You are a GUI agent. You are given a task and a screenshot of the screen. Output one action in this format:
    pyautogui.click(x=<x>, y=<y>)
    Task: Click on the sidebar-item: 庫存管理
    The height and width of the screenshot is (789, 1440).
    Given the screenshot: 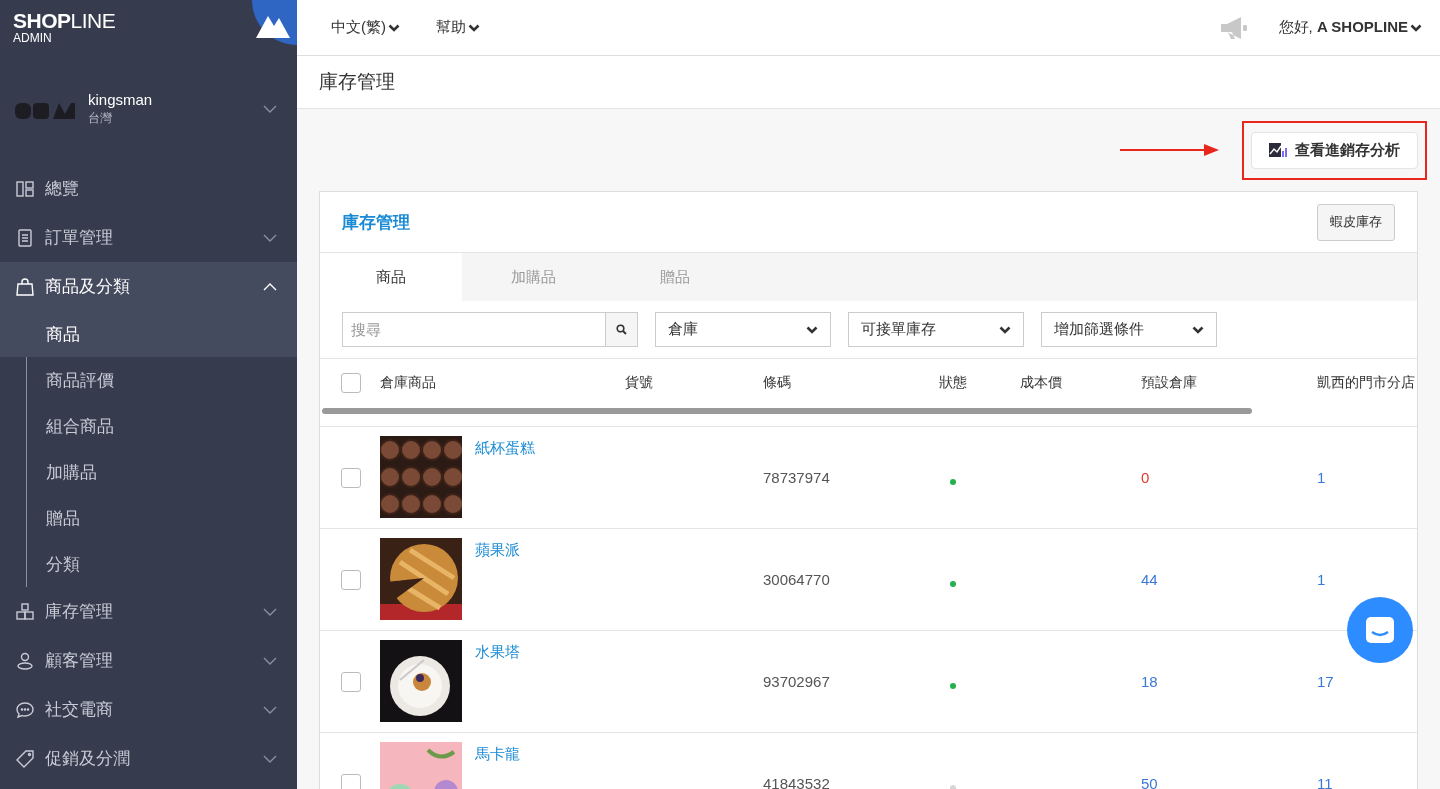 What is the action you would take?
    pyautogui.click(x=148, y=611)
    